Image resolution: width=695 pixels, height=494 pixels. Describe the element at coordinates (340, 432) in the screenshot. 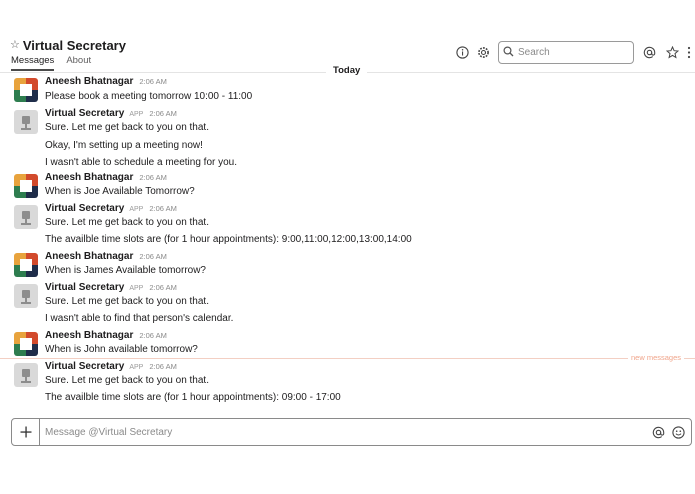

I see `message-input` at that location.